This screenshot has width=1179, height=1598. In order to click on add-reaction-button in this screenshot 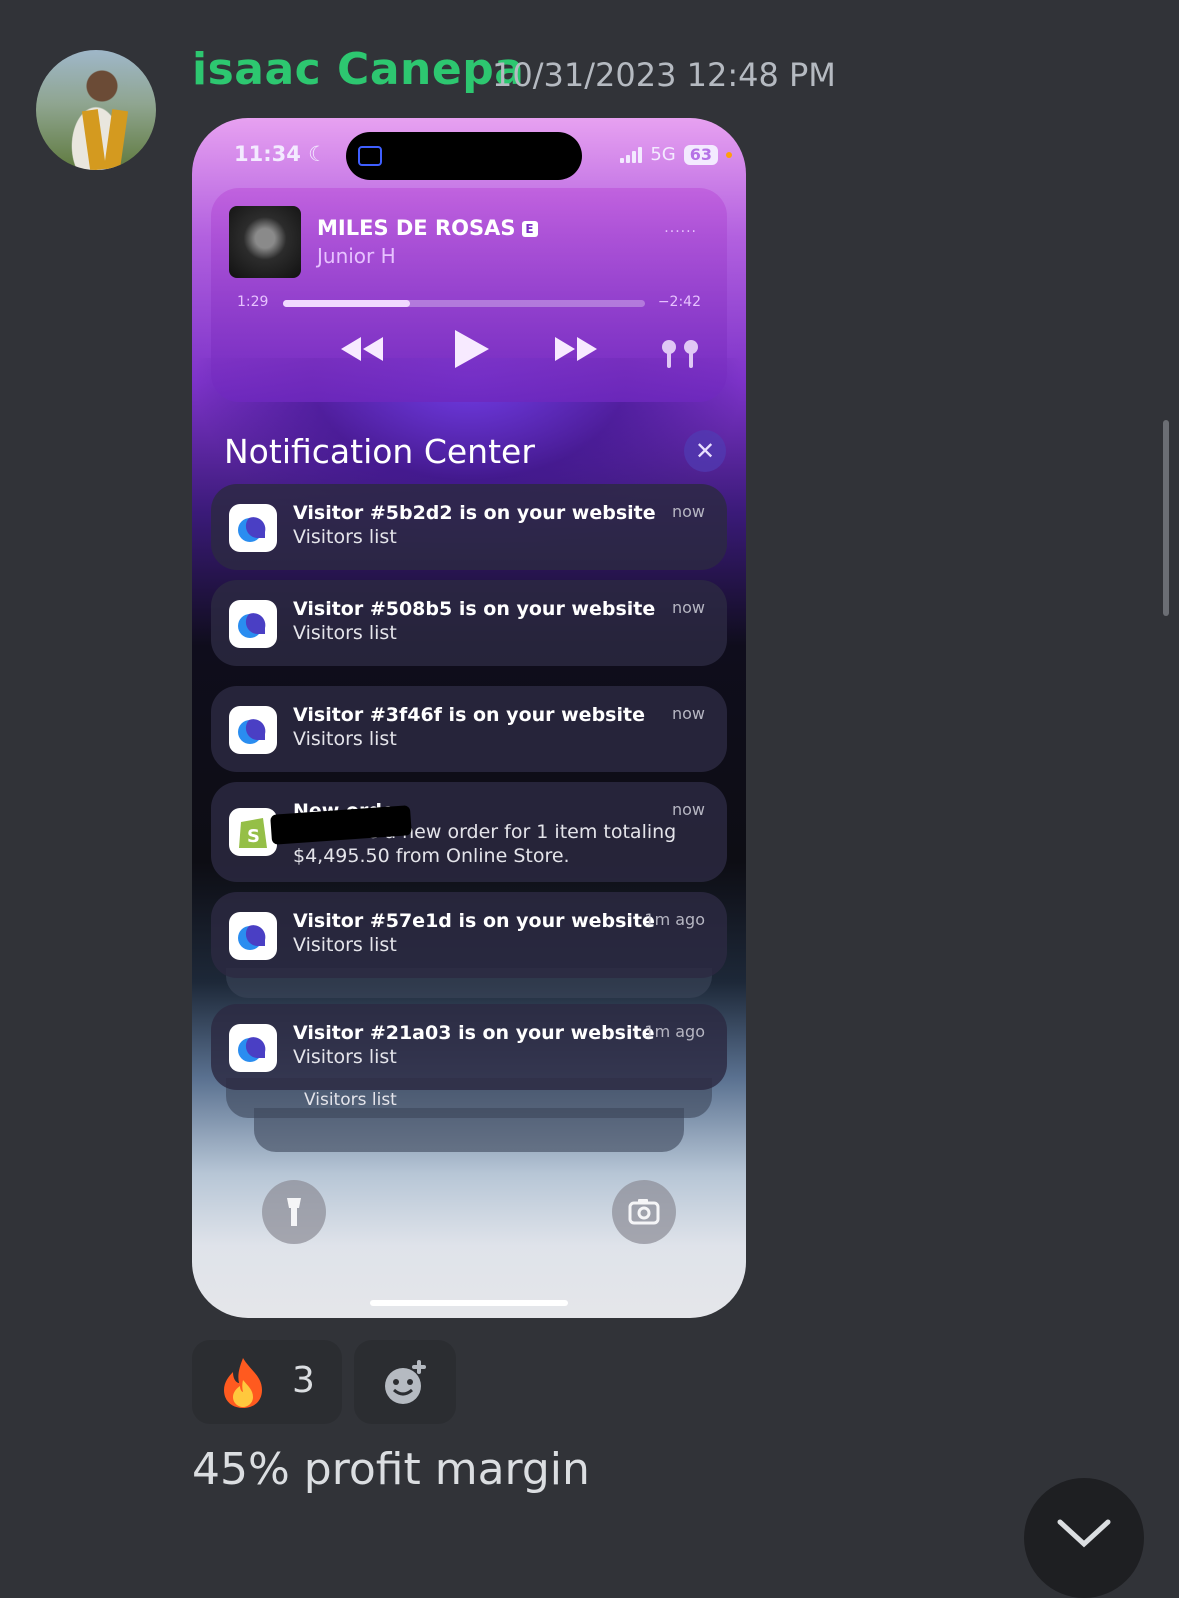, I will do `click(405, 1382)`.